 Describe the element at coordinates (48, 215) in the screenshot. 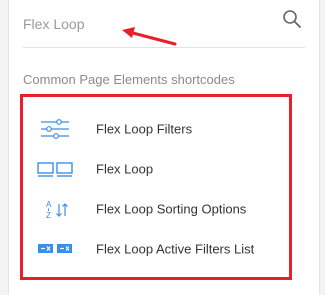

I see `svg-text: Z` at that location.